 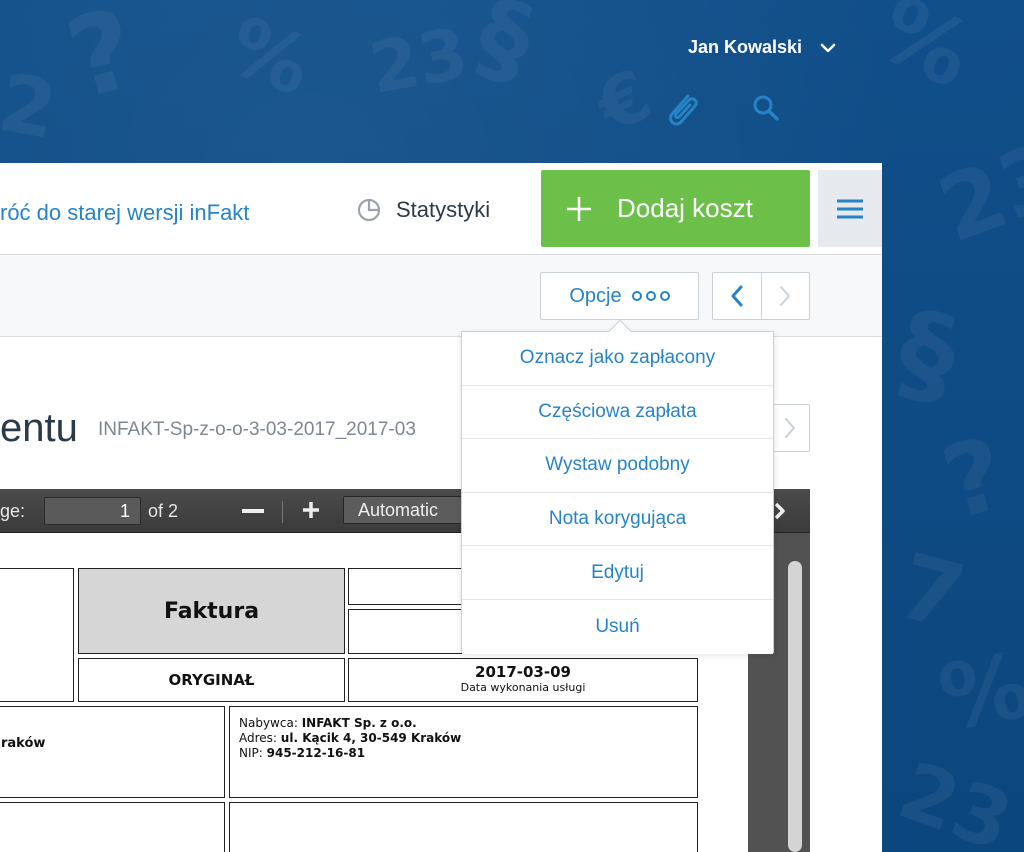 What do you see at coordinates (617, 359) in the screenshot?
I see `menu-item-mark-paid: Oznacz jako zapłacony` at bounding box center [617, 359].